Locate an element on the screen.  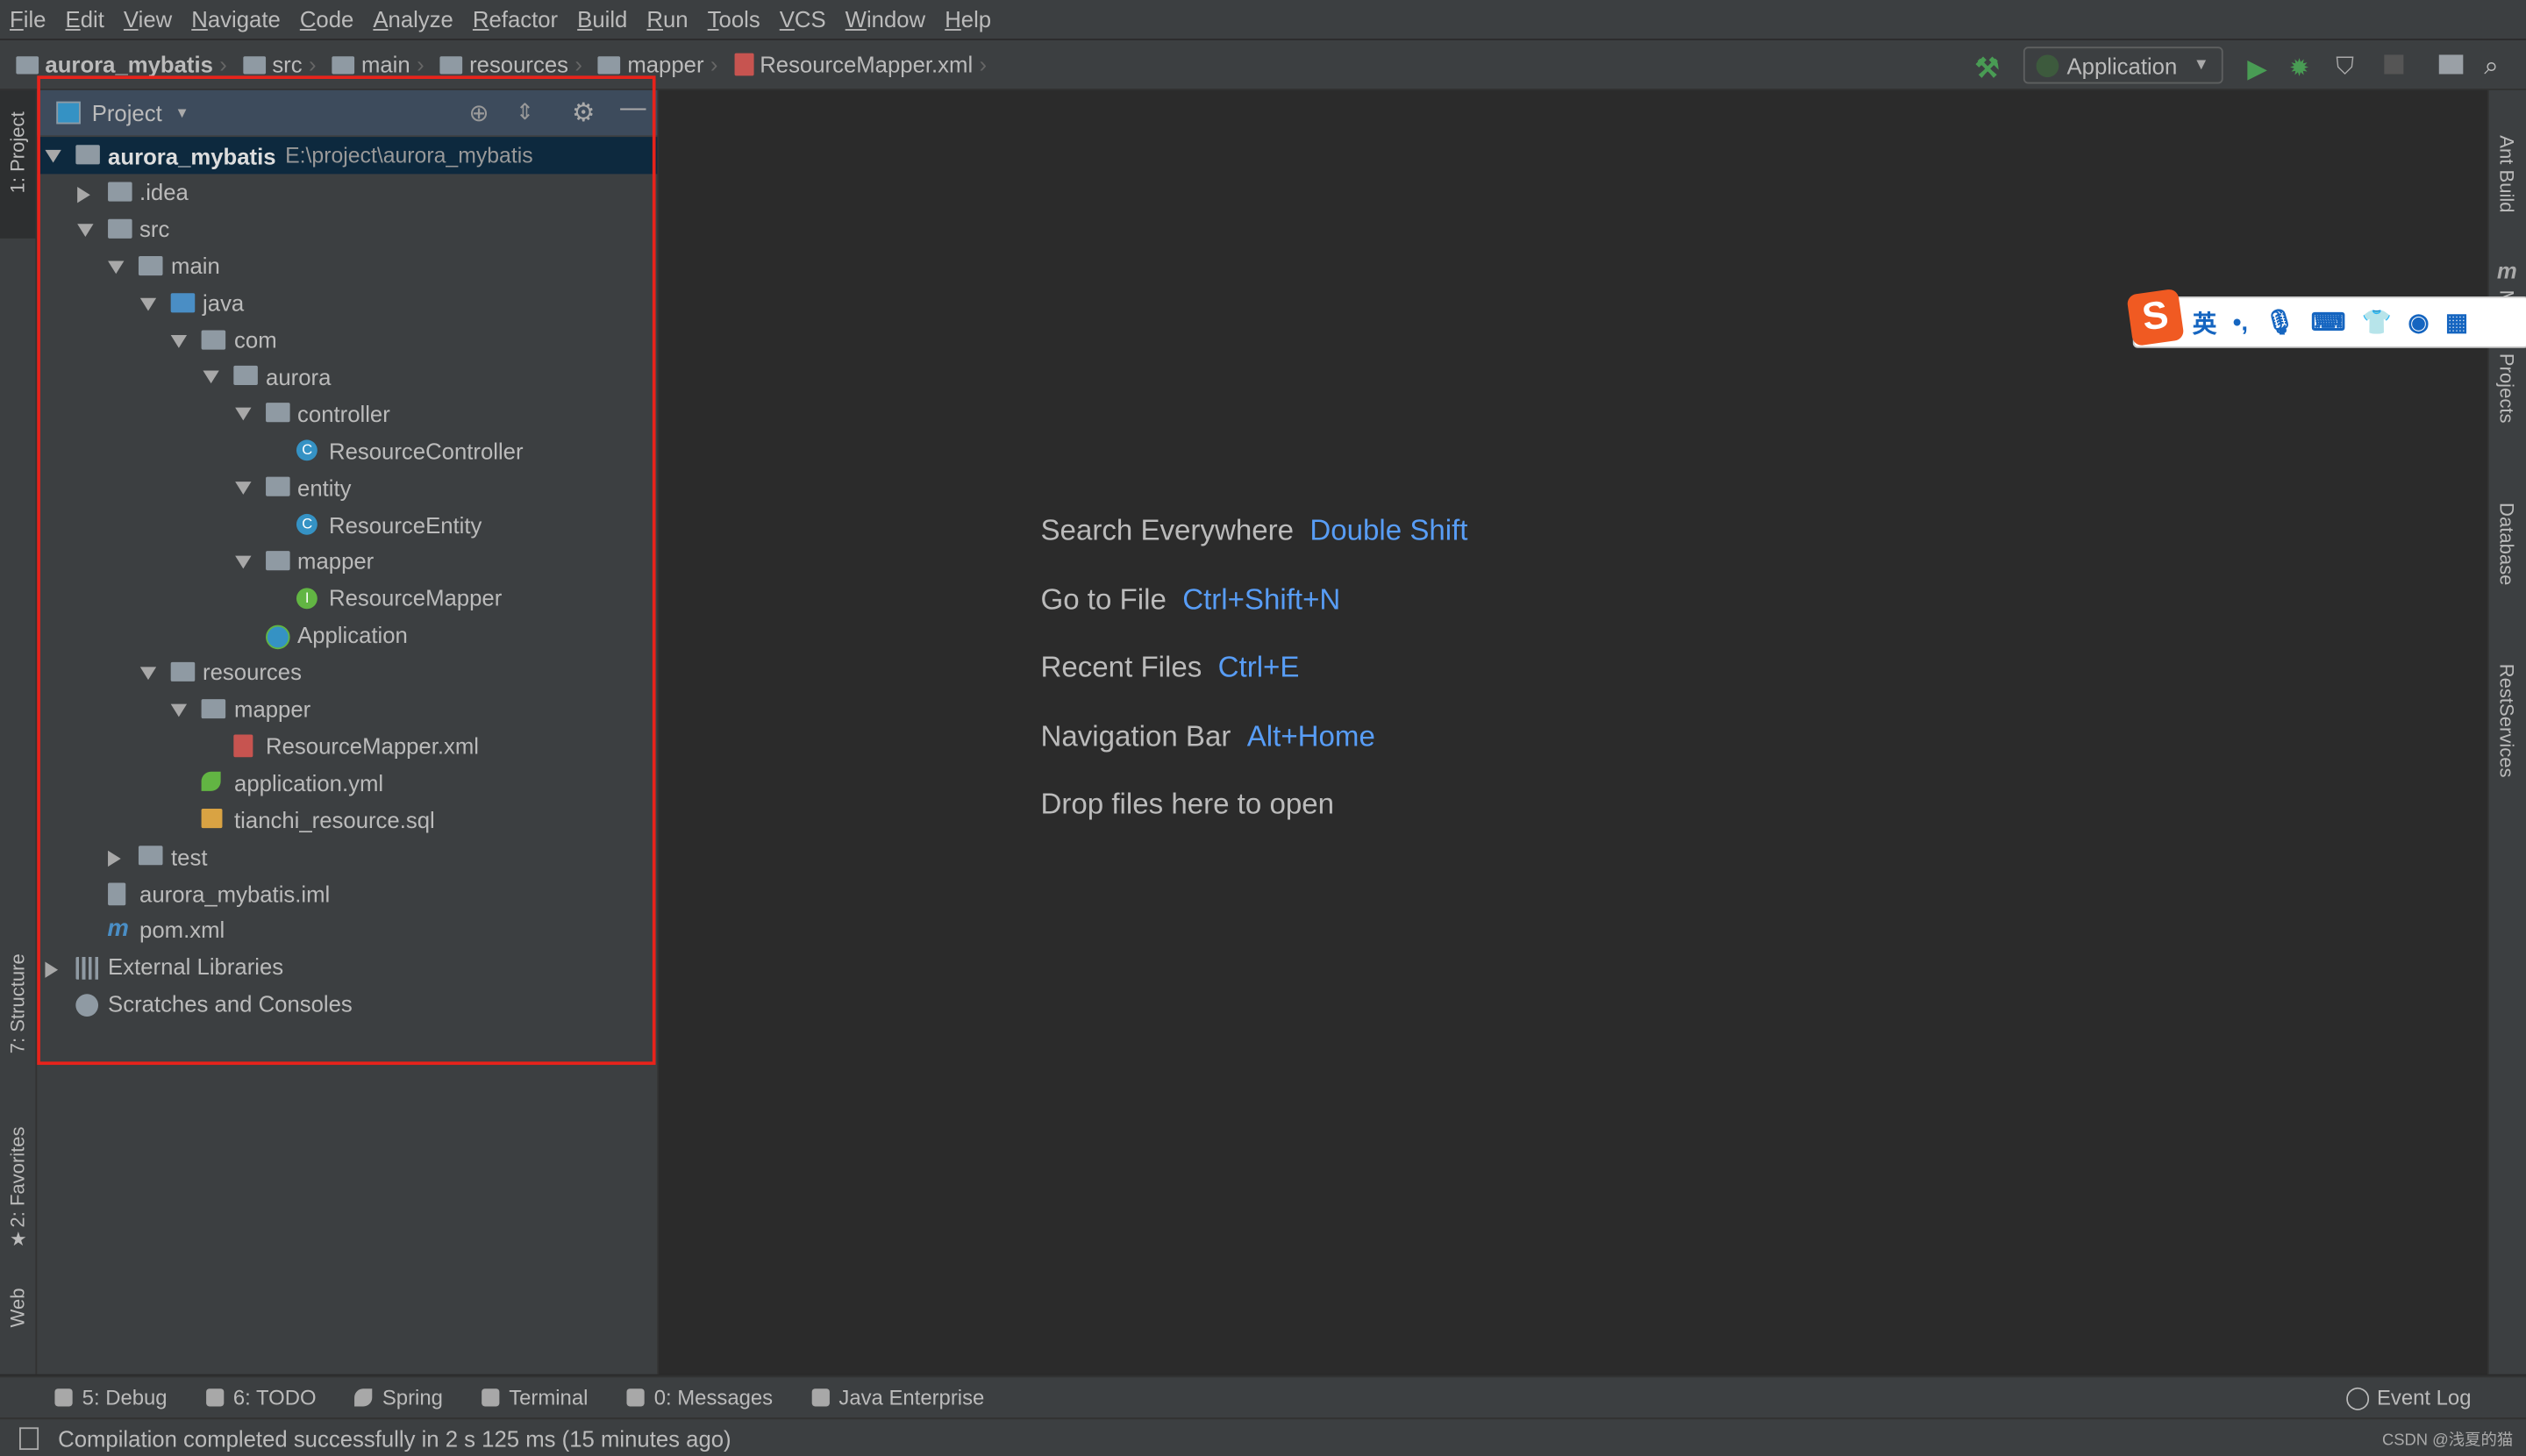
tree-item: resources is located at coordinates (347, 671).